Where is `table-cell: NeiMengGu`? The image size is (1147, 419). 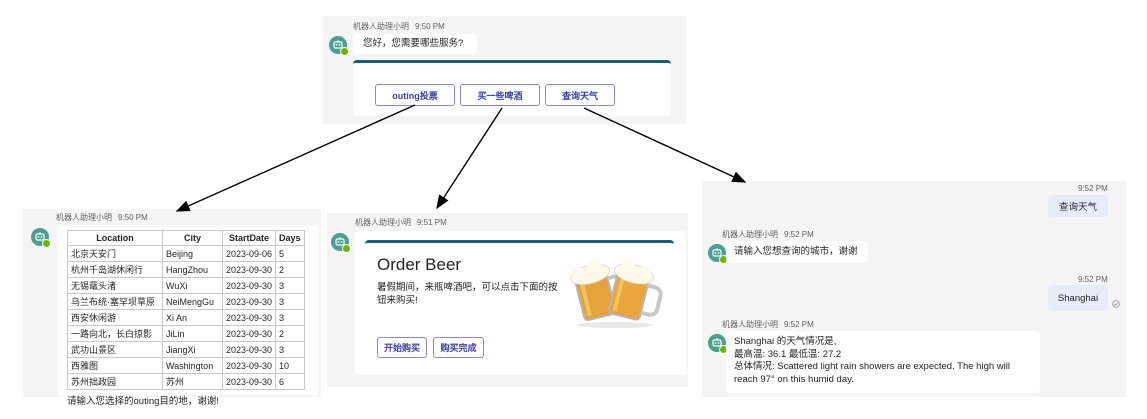
table-cell: NeiMengGu is located at coordinates (192, 301).